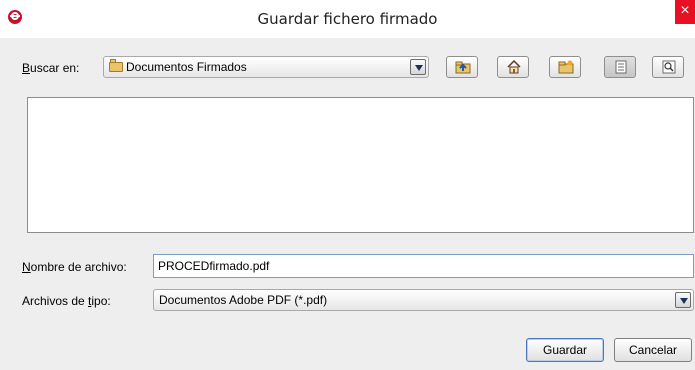 The width and height of the screenshot is (695, 370). I want to click on home-button, so click(513, 67).